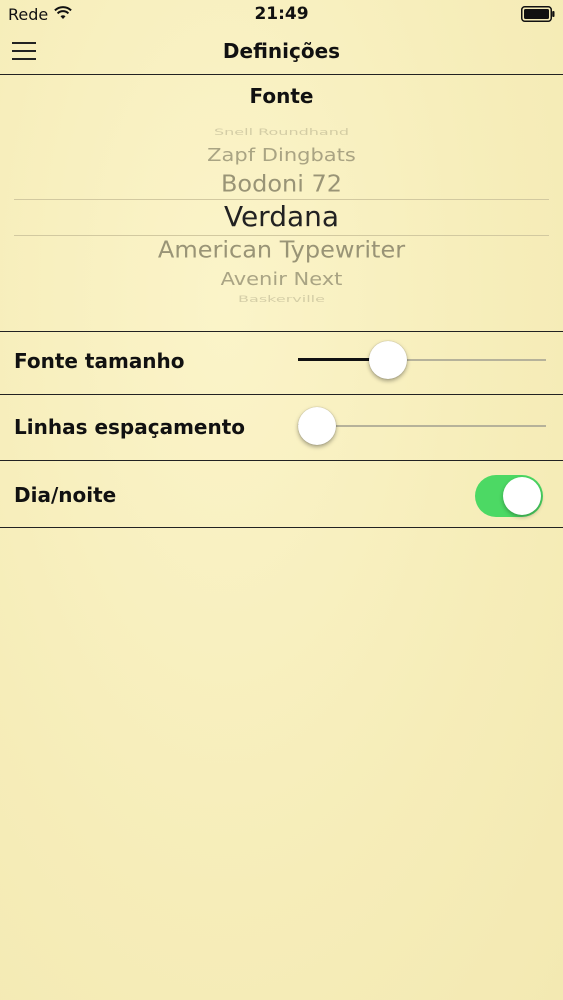 The height and width of the screenshot is (1000, 563). I want to click on day-night-label: Dia/noite, so click(65, 495).